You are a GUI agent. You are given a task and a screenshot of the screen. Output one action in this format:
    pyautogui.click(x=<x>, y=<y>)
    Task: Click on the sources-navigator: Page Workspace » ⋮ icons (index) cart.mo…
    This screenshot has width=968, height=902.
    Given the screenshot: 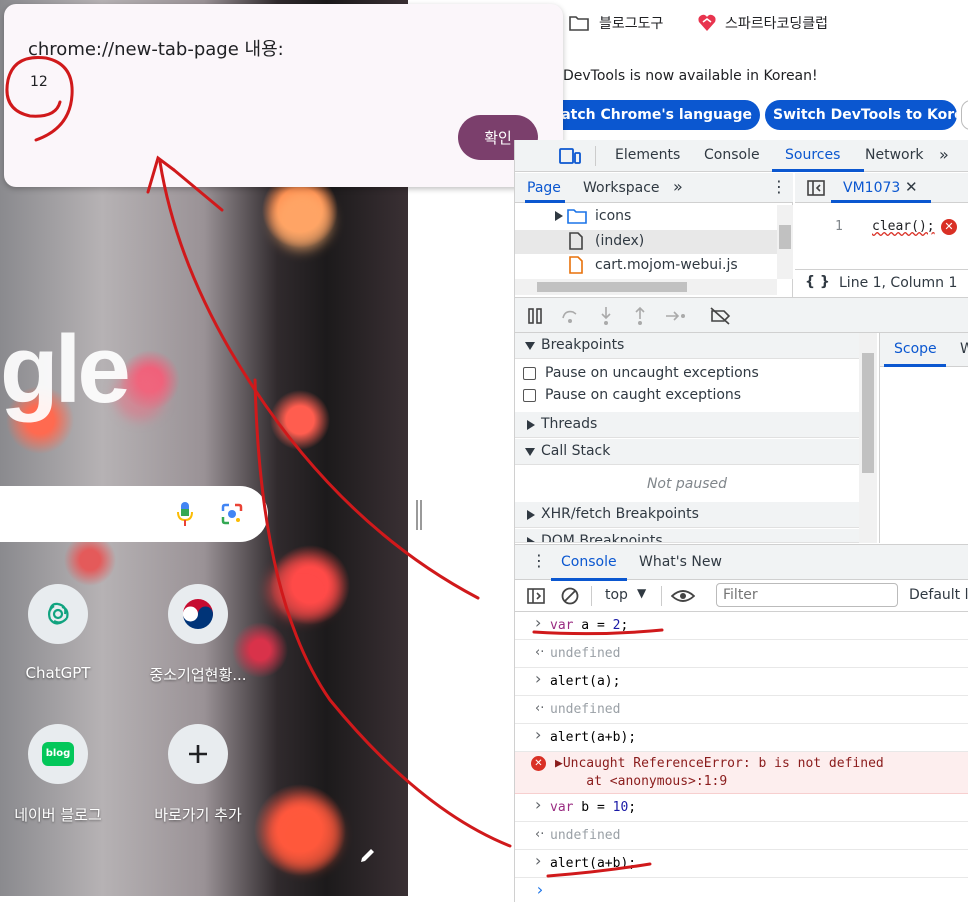 What is the action you would take?
    pyautogui.click(x=654, y=235)
    